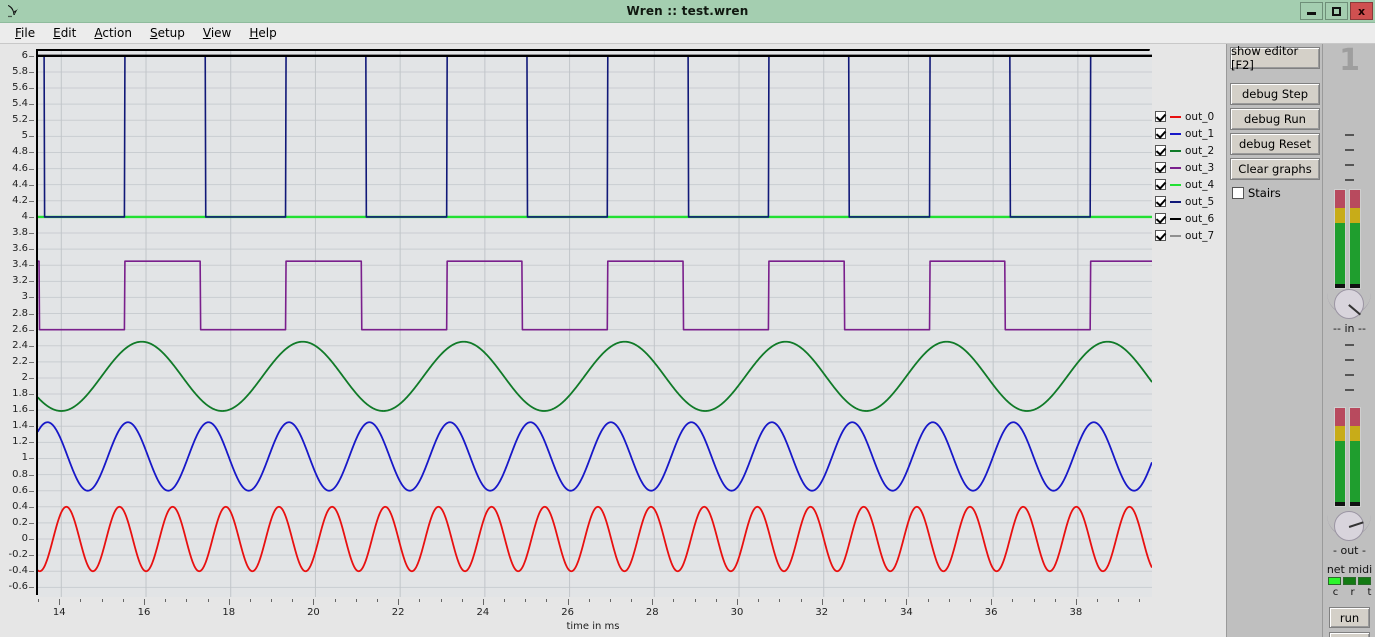 The width and height of the screenshot is (1375, 637). I want to click on debug-run-button: debug Run, so click(1275, 119).